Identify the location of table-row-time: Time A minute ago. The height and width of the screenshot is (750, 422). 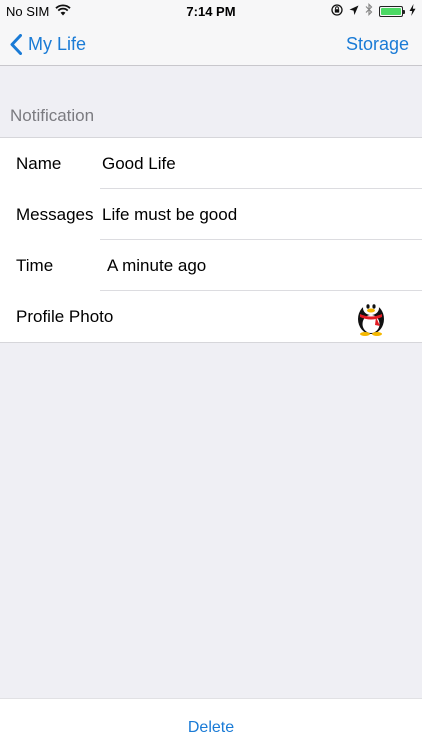
(211, 265).